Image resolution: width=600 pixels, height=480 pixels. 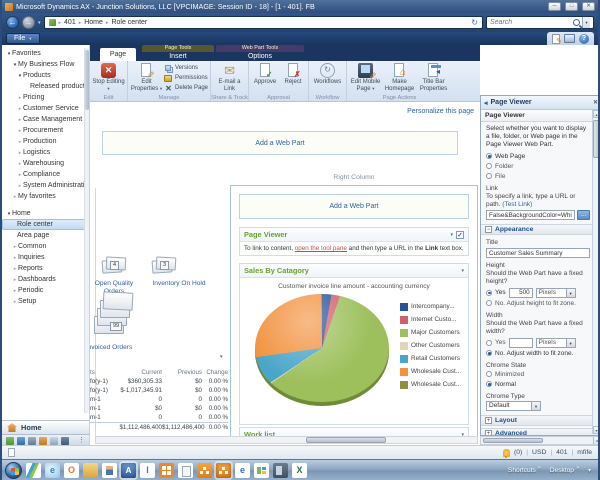 What do you see at coordinates (45, 97) in the screenshot?
I see `sidebar-item-pricing: ▸ Pricing` at bounding box center [45, 97].